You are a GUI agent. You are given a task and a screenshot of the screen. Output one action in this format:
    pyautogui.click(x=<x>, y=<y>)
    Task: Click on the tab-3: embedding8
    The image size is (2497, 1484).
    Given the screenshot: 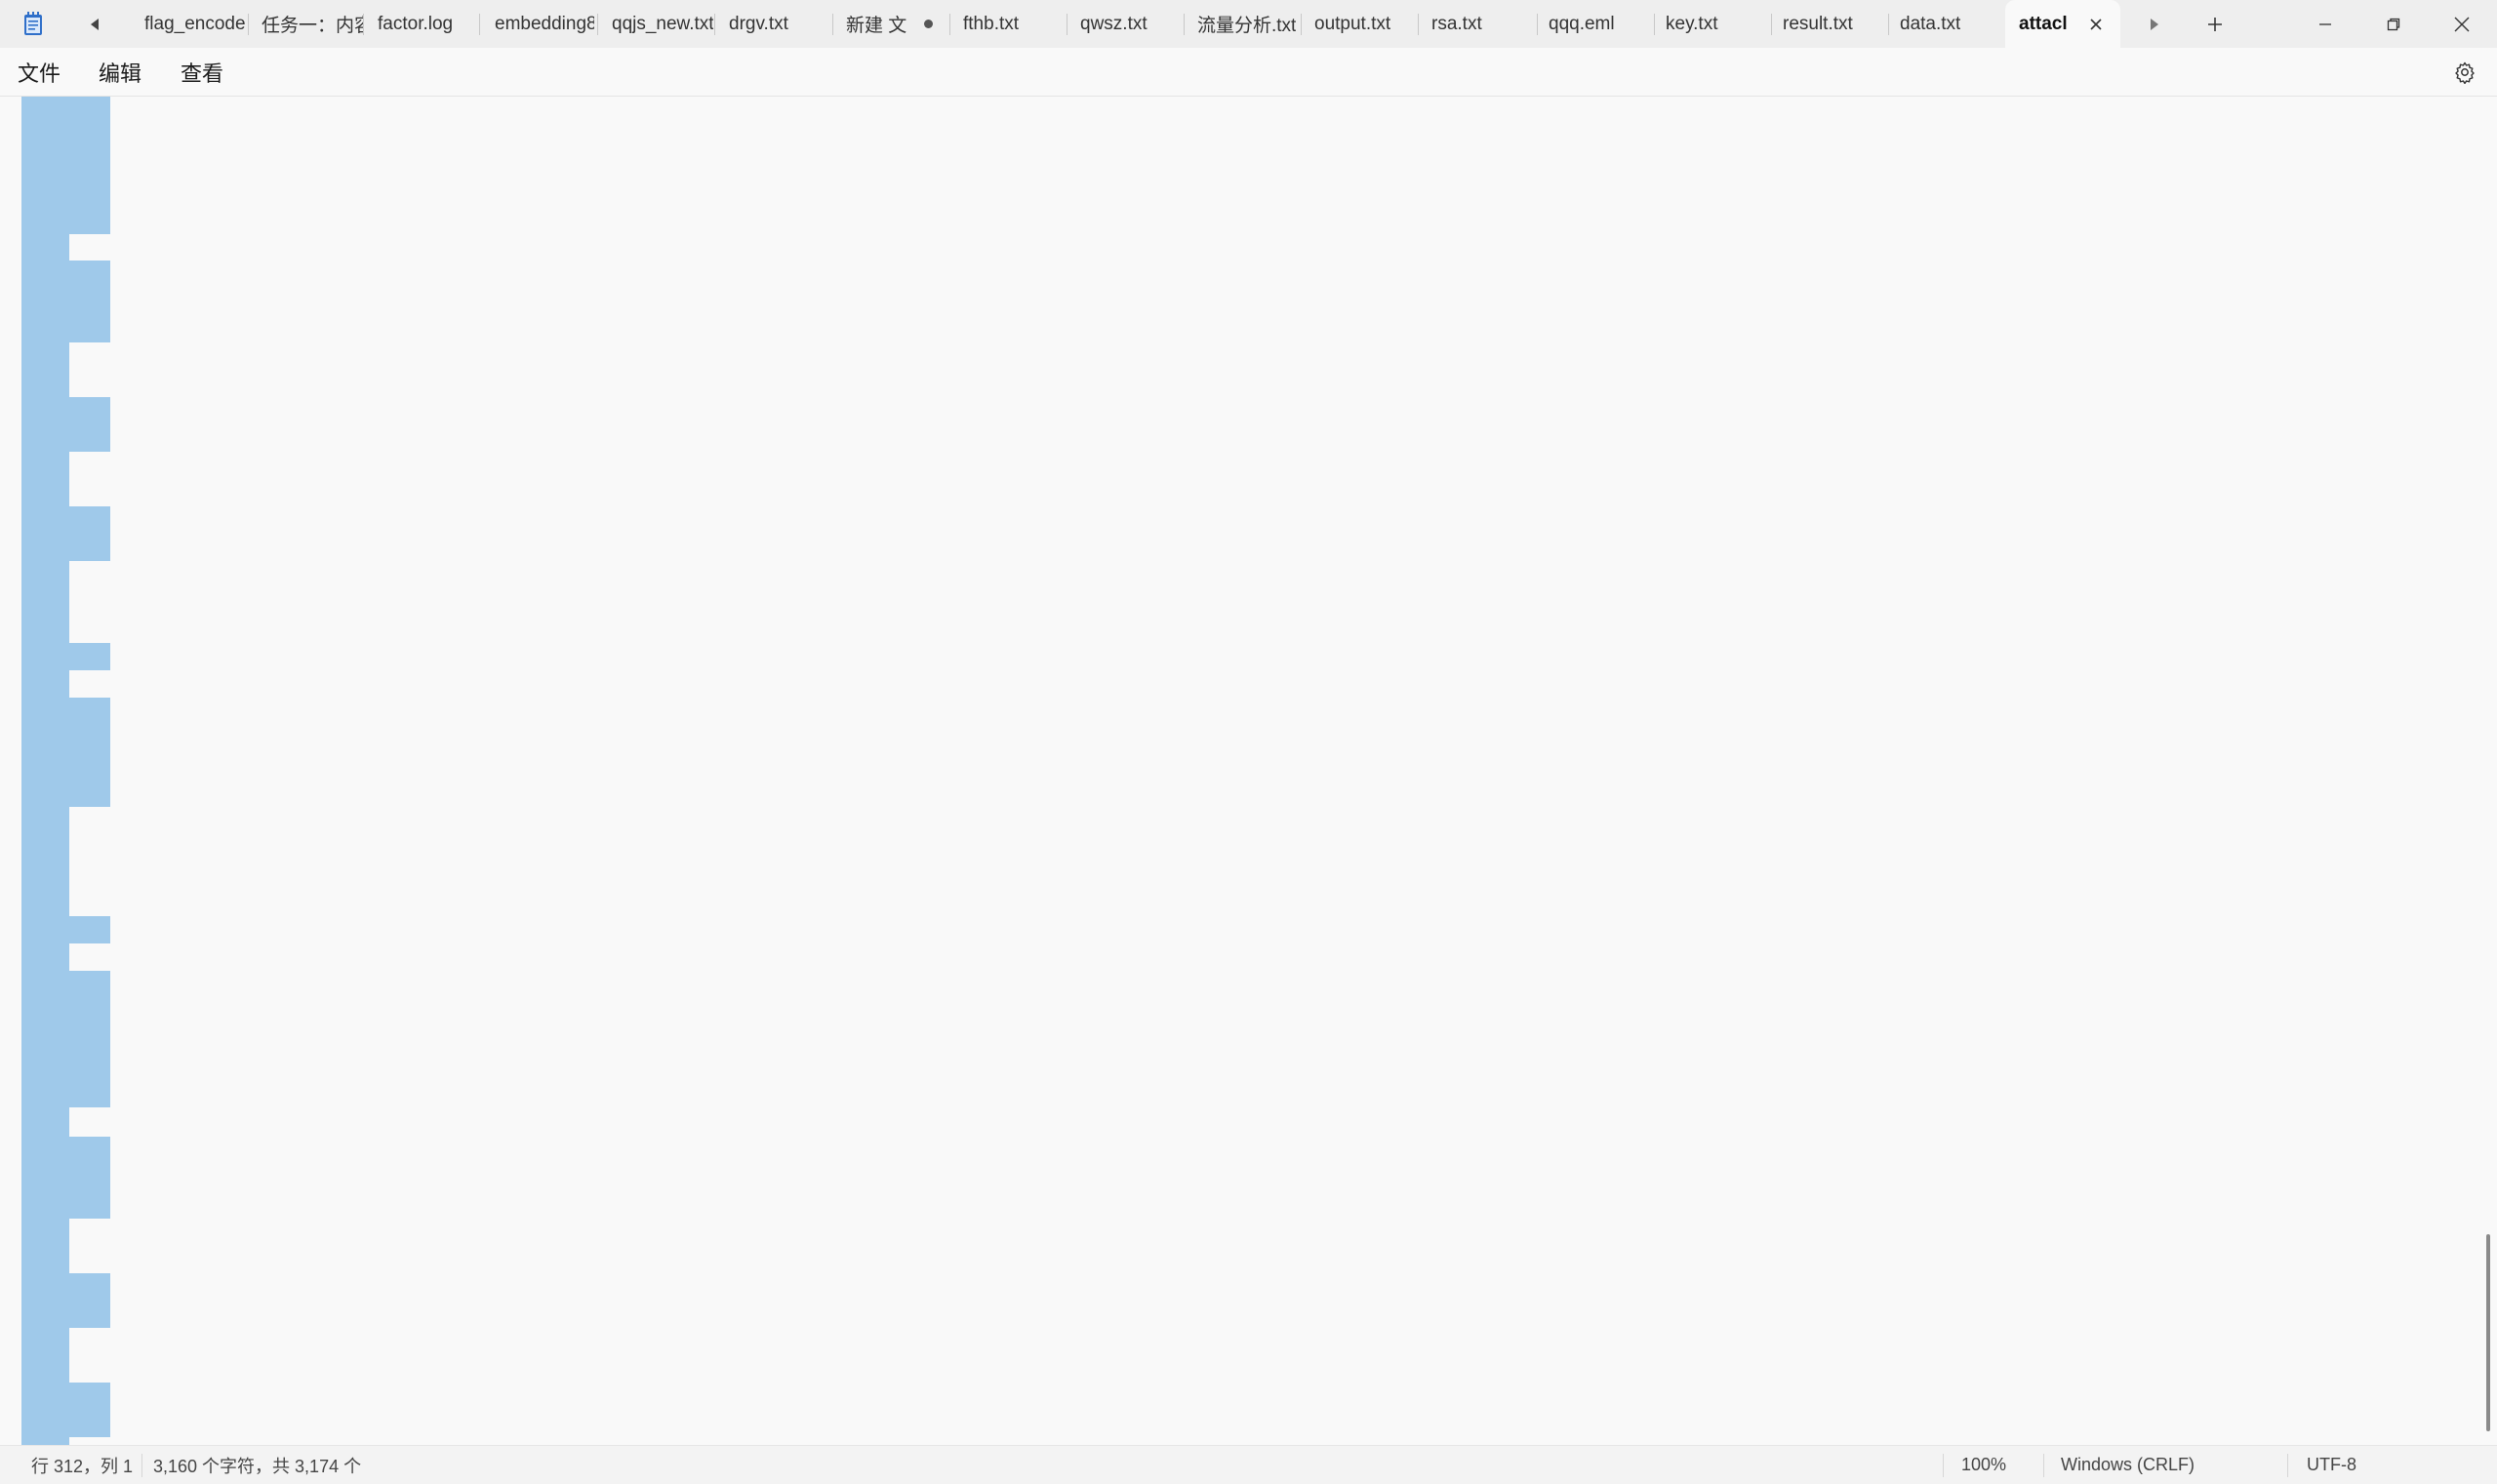 What is the action you would take?
    pyautogui.click(x=539, y=24)
    